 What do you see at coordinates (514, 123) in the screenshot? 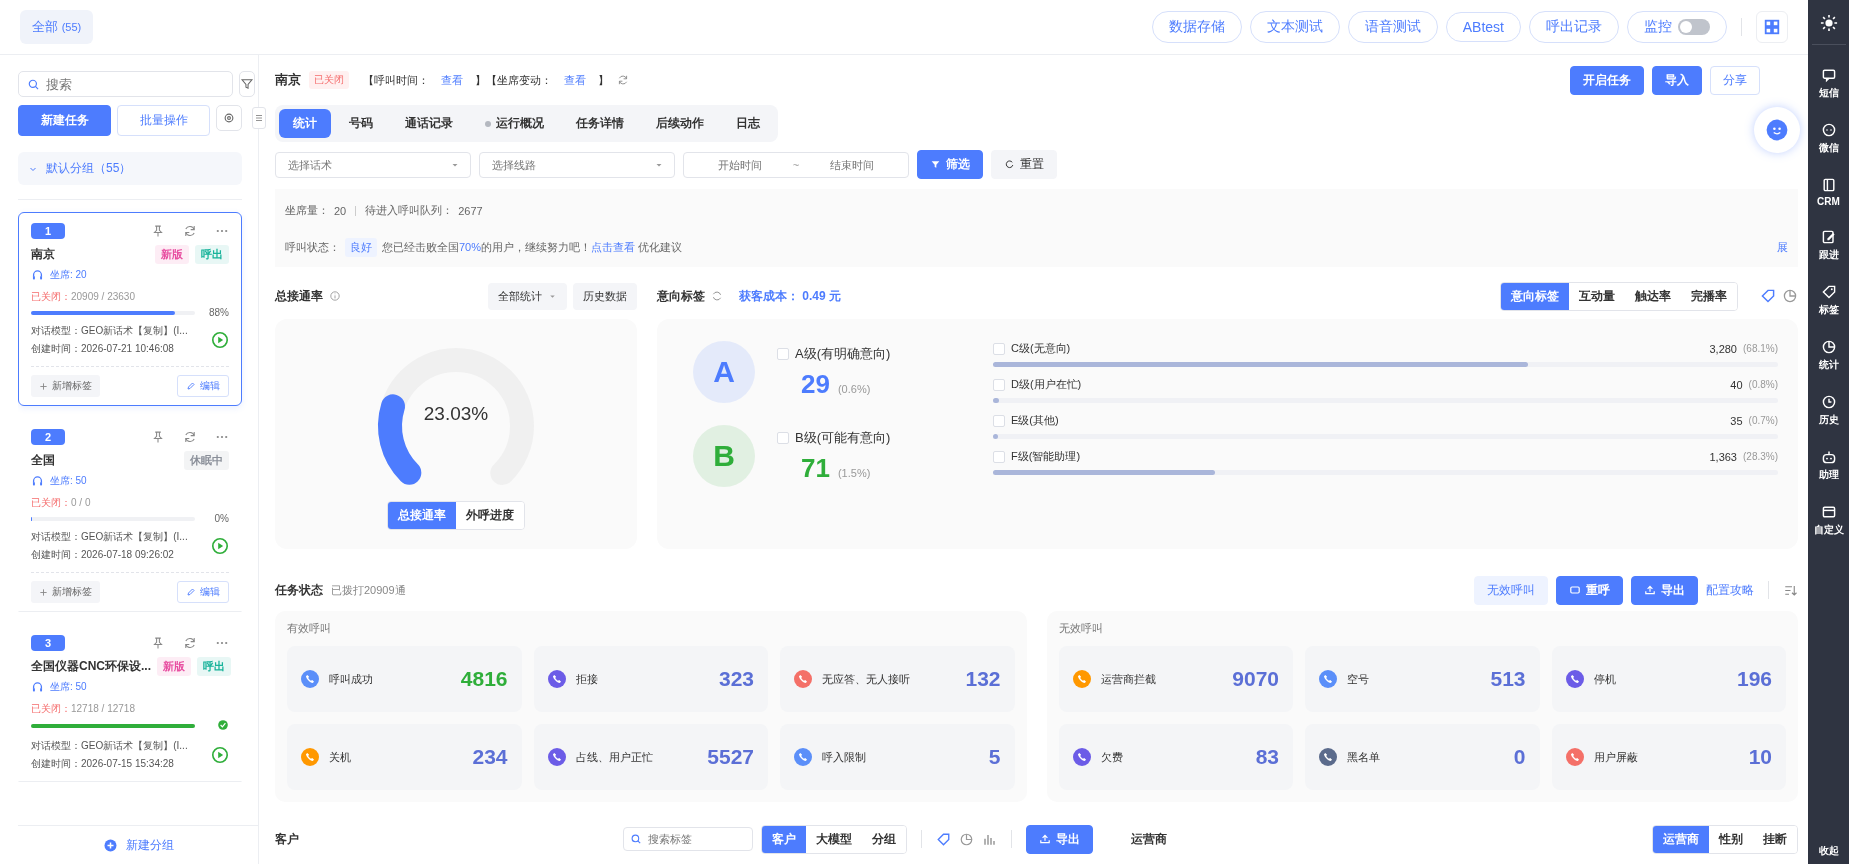
I see `tab: 运行概况` at bounding box center [514, 123].